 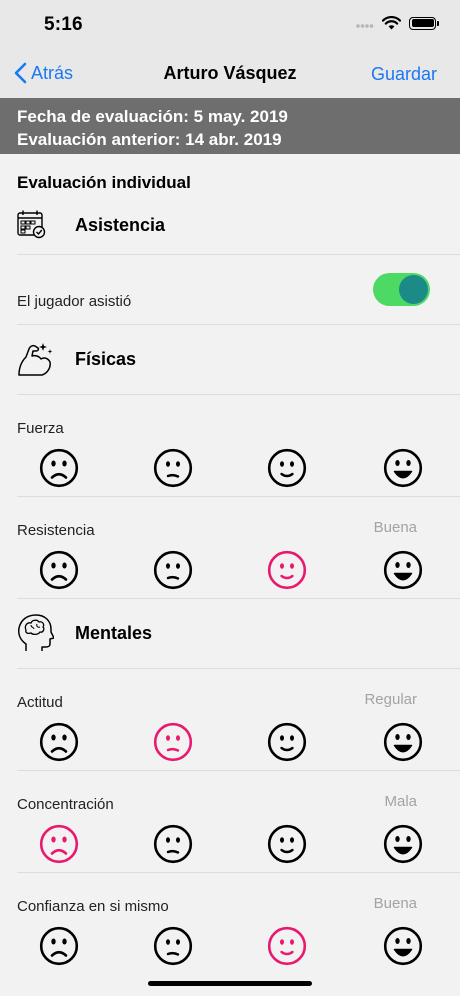 I want to click on wifi-icon, so click(x=391, y=23).